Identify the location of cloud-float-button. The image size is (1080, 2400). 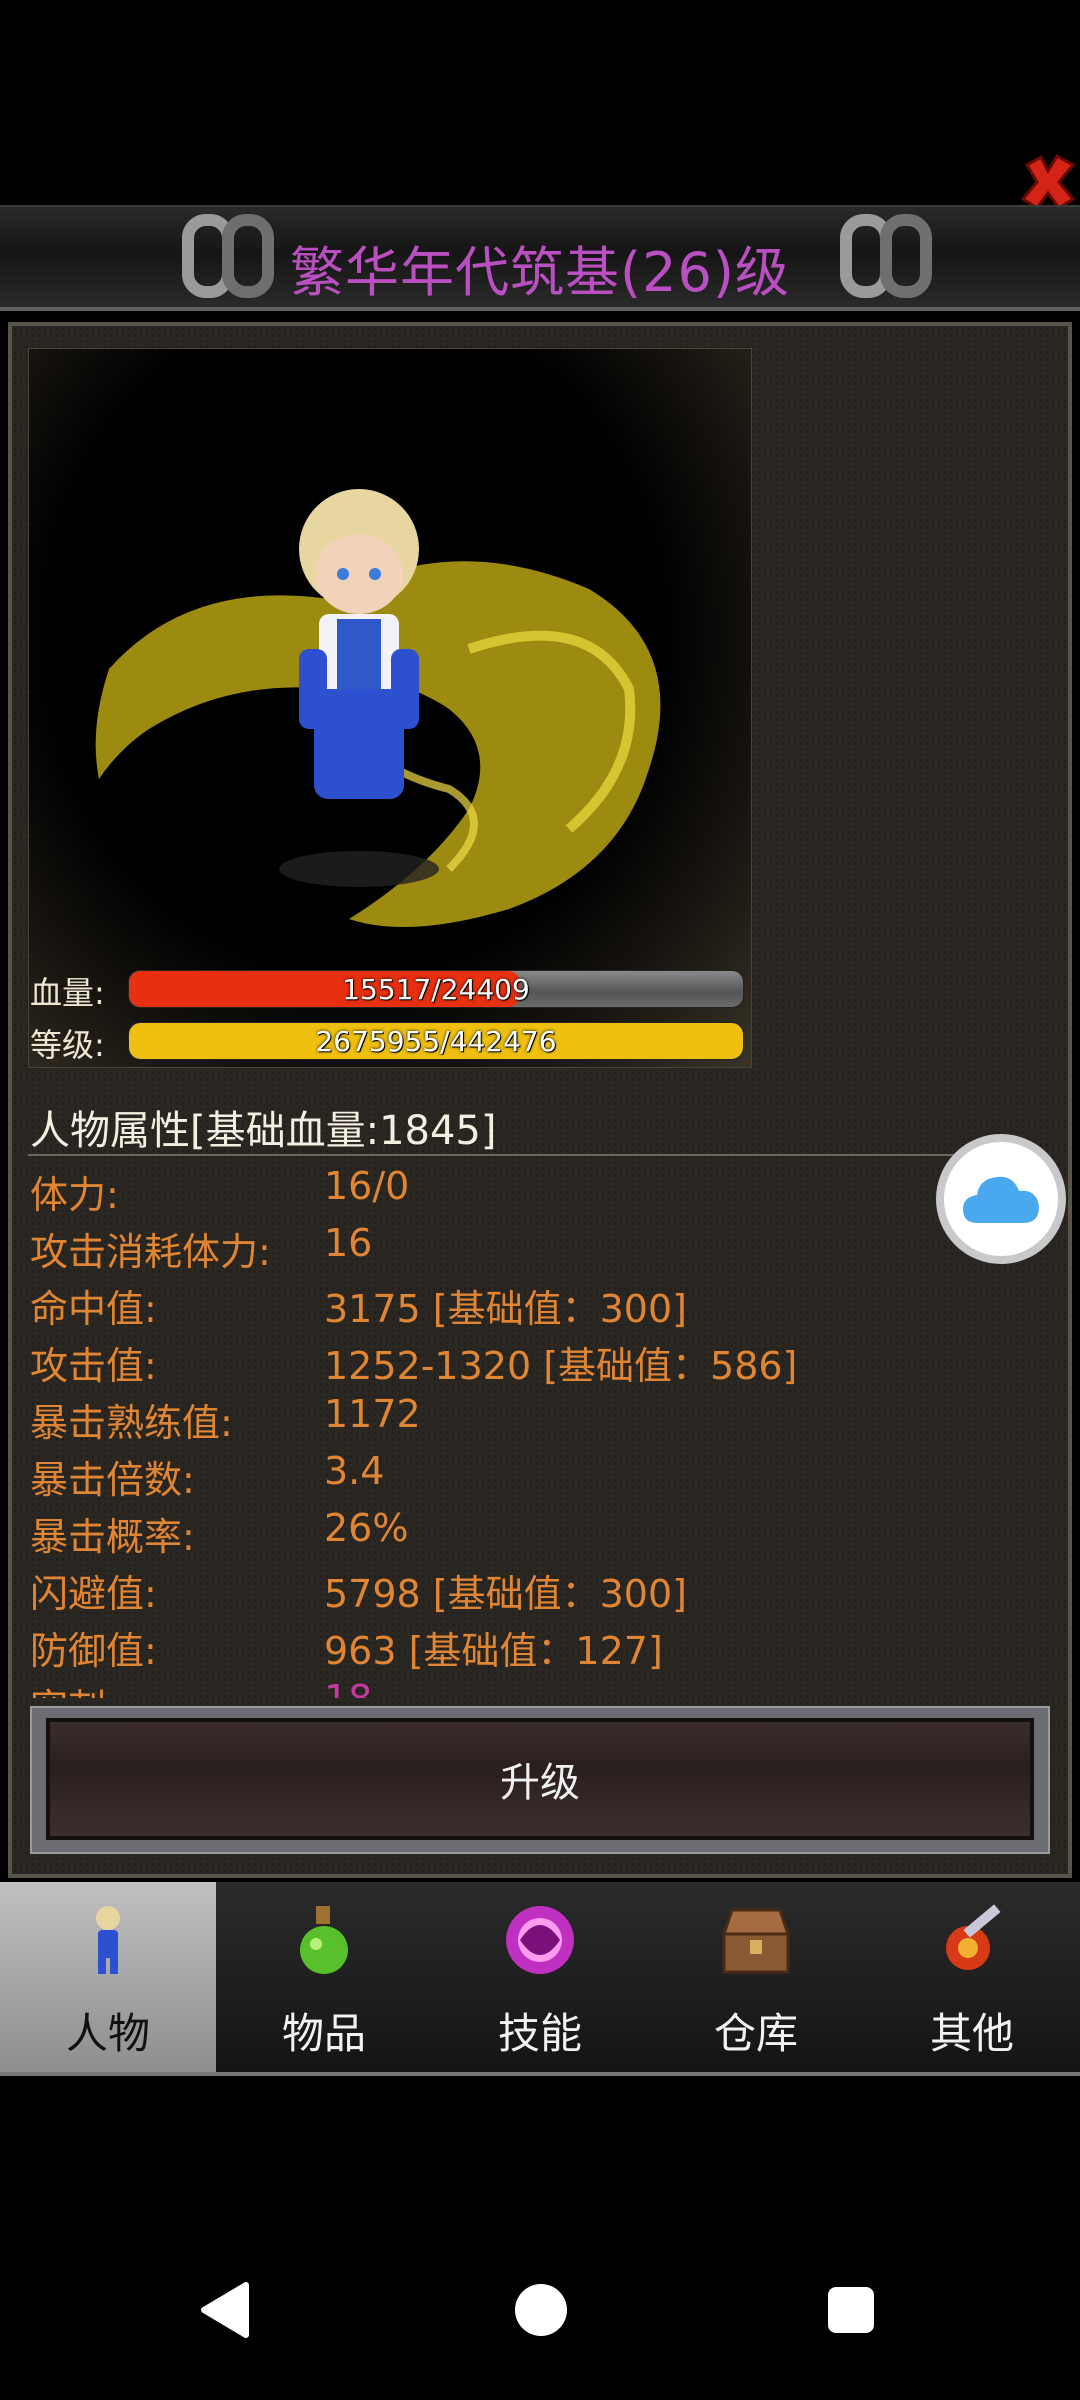
(1001, 1199).